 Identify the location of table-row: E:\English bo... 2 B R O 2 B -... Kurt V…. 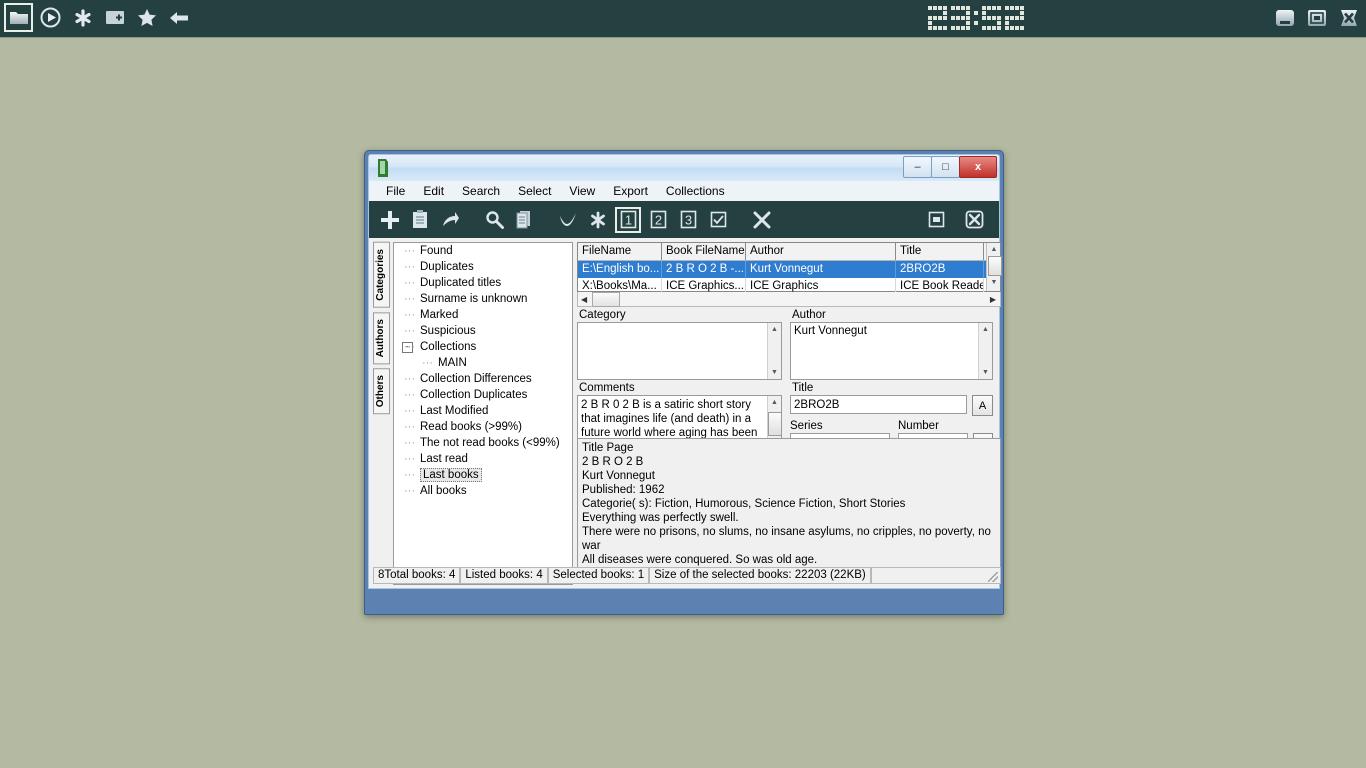
(789, 269).